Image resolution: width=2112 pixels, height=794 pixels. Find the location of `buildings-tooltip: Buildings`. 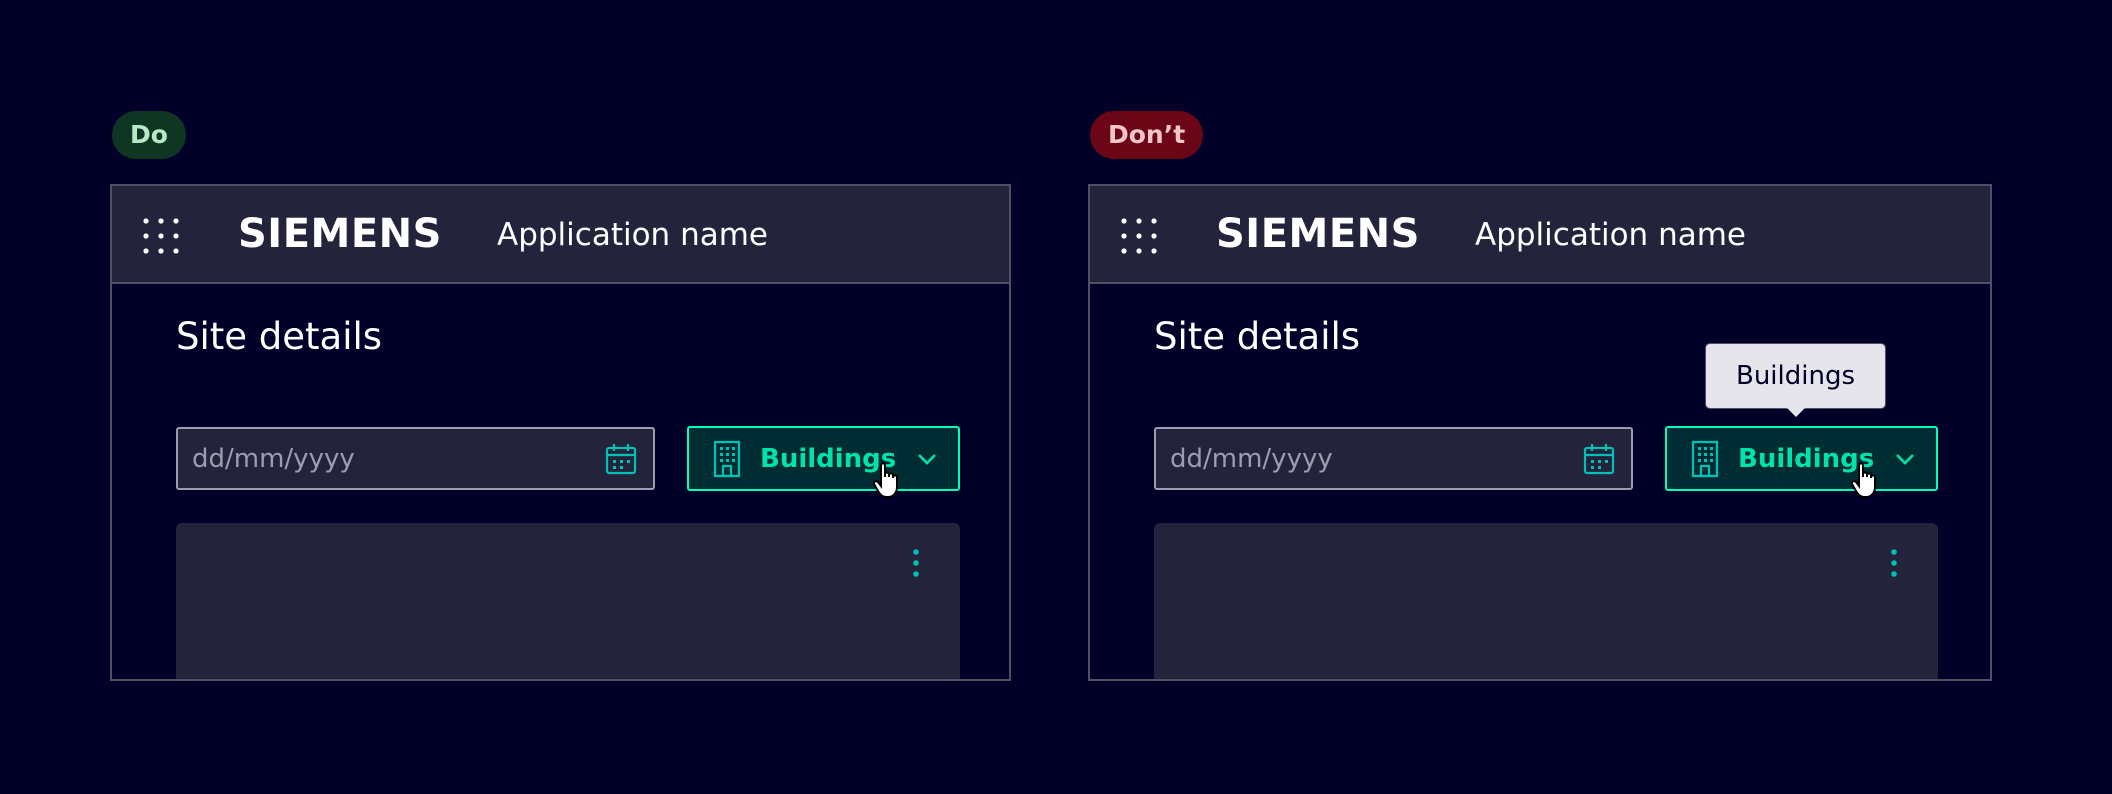

buildings-tooltip: Buildings is located at coordinates (1795, 380).